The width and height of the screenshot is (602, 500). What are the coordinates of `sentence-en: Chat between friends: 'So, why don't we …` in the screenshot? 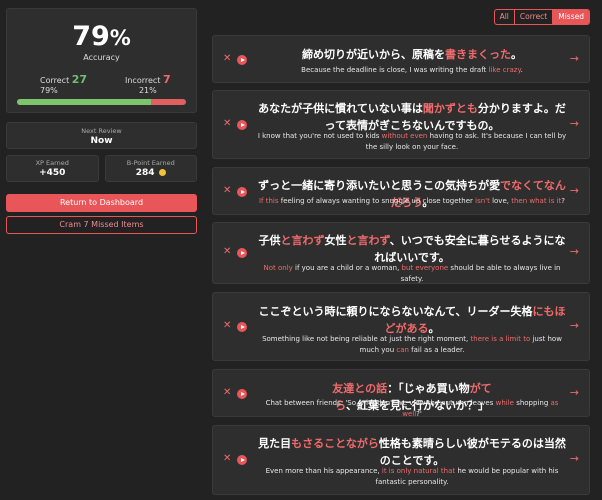 It's located at (412, 409).